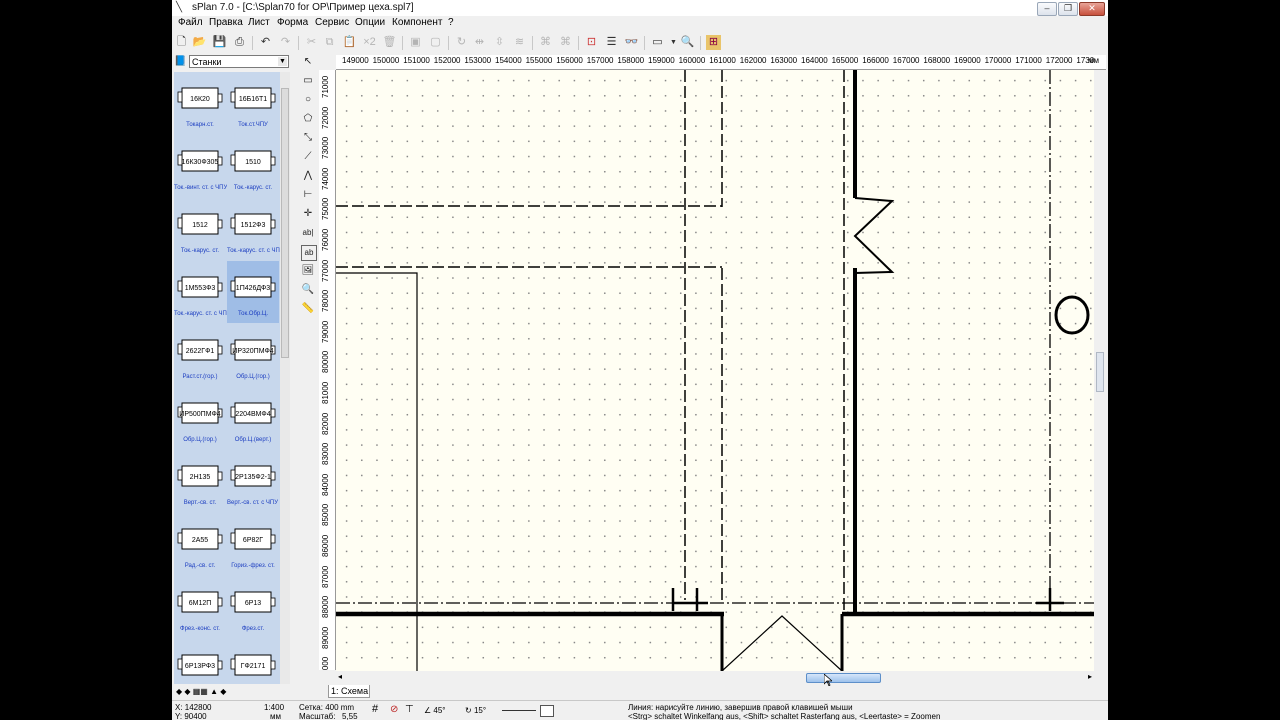 Image resolution: width=1280 pixels, height=720 pixels. What do you see at coordinates (519, 42) in the screenshot?
I see `align-icon: ≋` at bounding box center [519, 42].